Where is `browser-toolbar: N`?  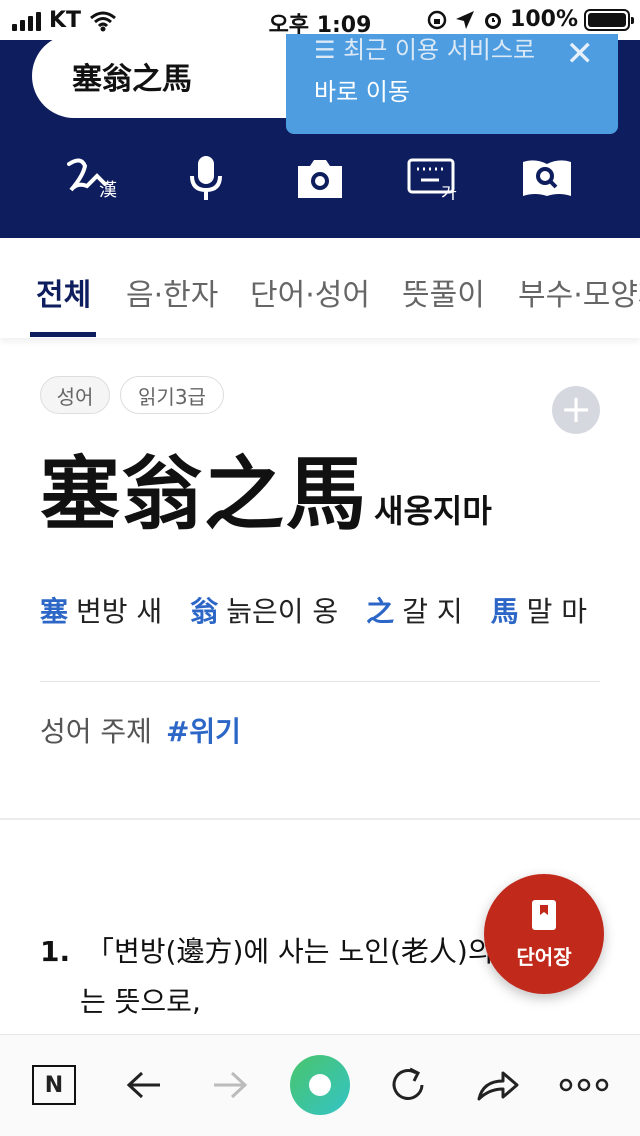
browser-toolbar: N is located at coordinates (320, 1085).